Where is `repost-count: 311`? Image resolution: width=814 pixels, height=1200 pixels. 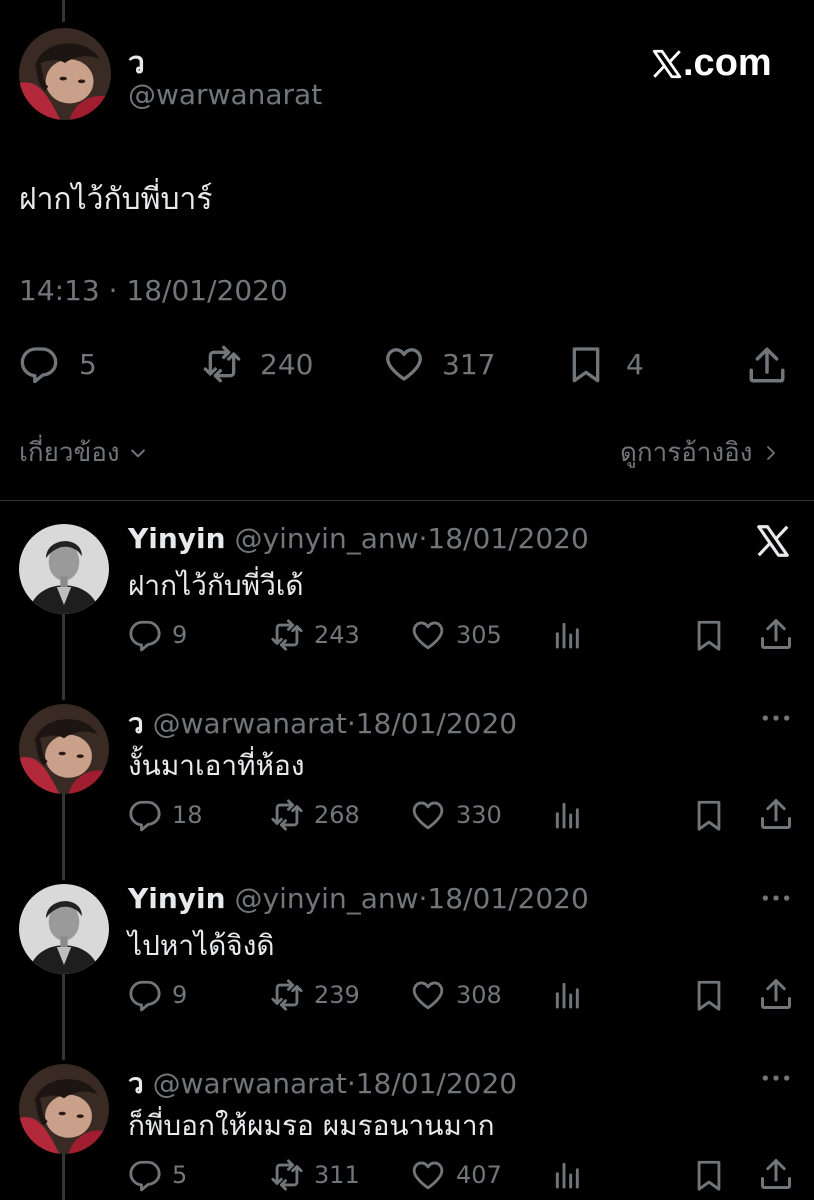 repost-count: 311 is located at coordinates (337, 1175).